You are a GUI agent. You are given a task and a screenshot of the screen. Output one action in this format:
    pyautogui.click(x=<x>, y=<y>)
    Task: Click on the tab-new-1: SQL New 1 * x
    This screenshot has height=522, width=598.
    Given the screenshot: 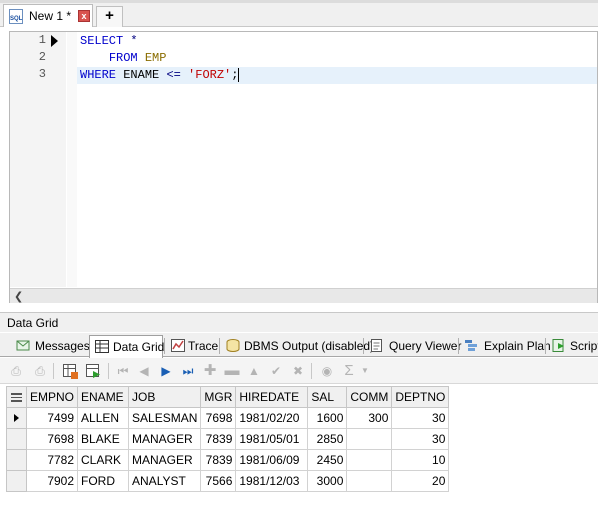 What is the action you would take?
    pyautogui.click(x=48, y=15)
    